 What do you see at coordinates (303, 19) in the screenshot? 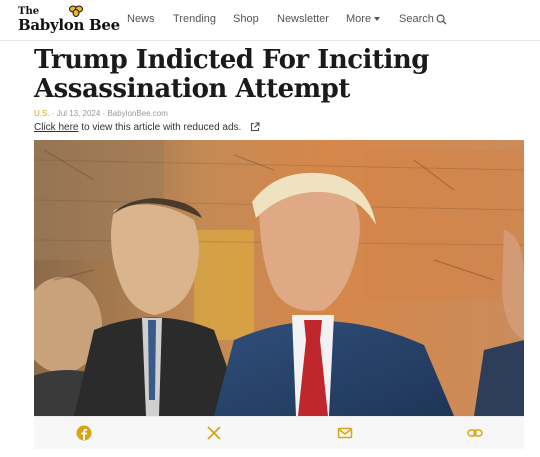
I see `nav-newsletter: Newsletter` at bounding box center [303, 19].